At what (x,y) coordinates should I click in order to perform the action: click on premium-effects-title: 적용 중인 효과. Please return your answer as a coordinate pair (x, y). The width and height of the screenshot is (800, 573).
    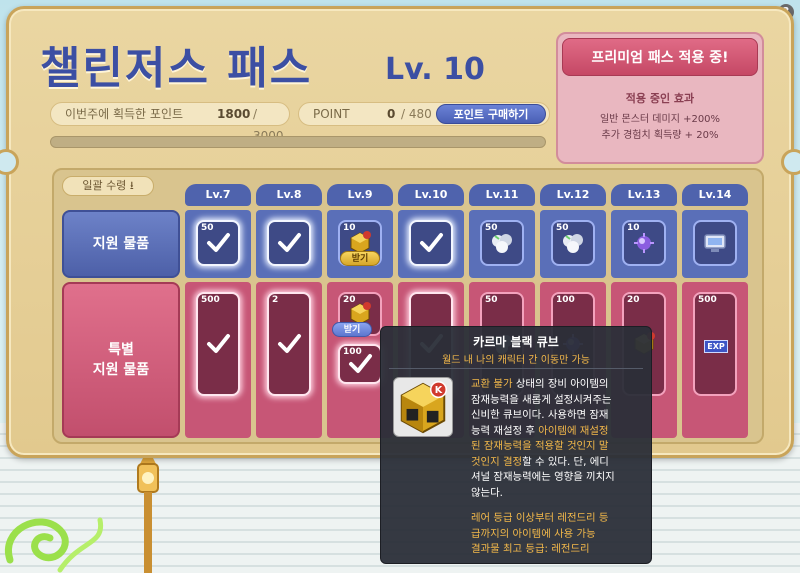
    Looking at the image, I should click on (660, 98).